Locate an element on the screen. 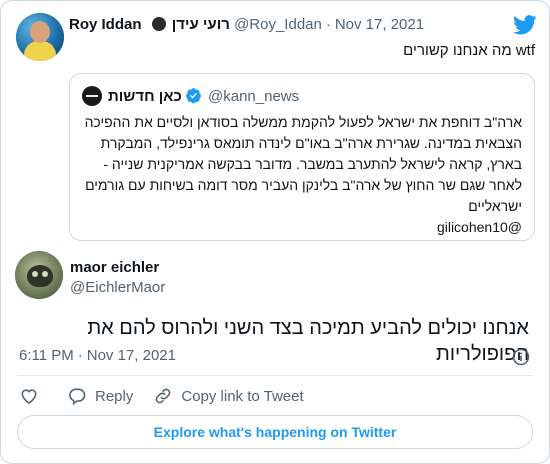  info-icon is located at coordinates (521, 357).